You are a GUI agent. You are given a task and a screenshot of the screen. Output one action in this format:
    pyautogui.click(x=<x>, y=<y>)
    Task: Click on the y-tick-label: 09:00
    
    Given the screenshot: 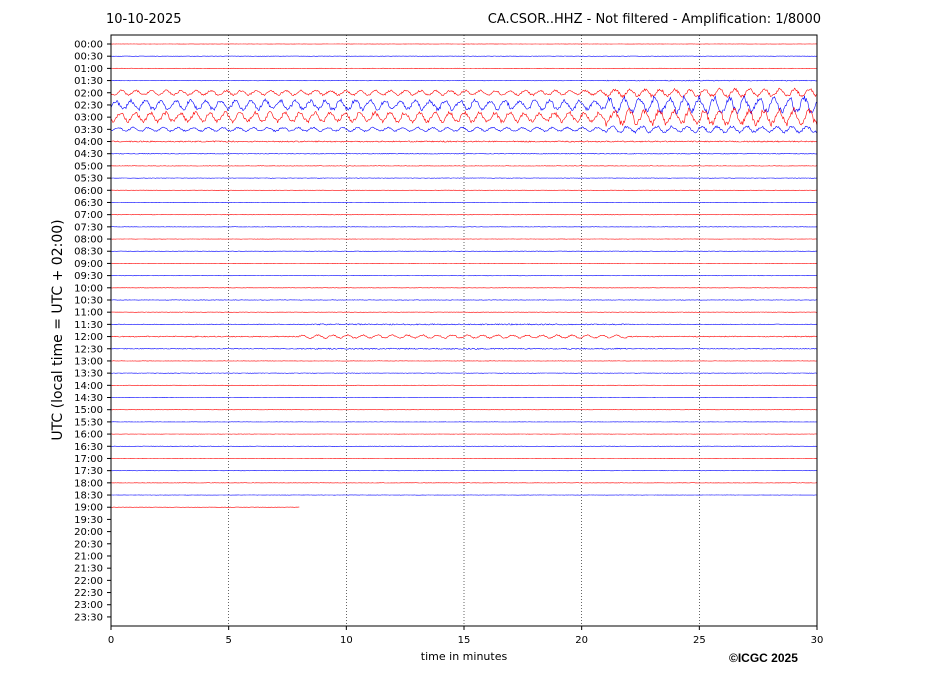 What is the action you would take?
    pyautogui.click(x=88, y=264)
    